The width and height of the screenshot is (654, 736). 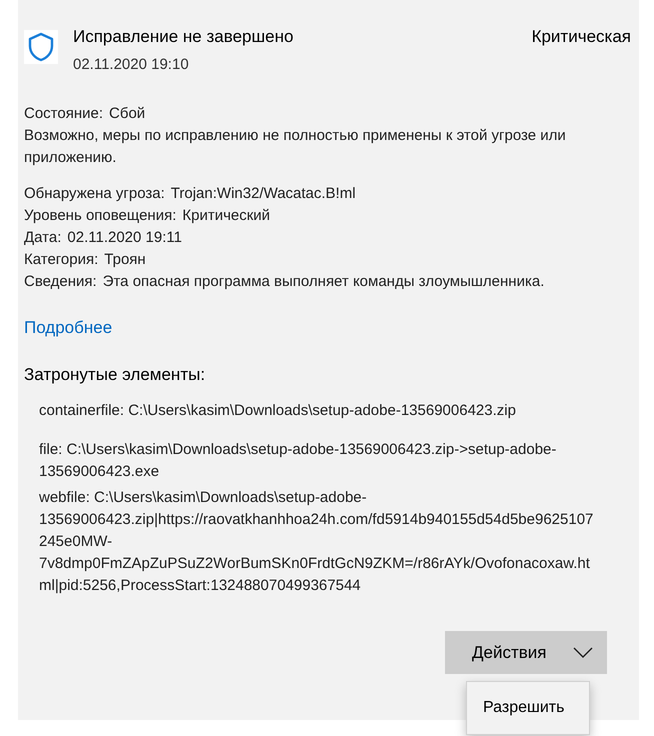 I want to click on detail-value: Троян, so click(x=125, y=260).